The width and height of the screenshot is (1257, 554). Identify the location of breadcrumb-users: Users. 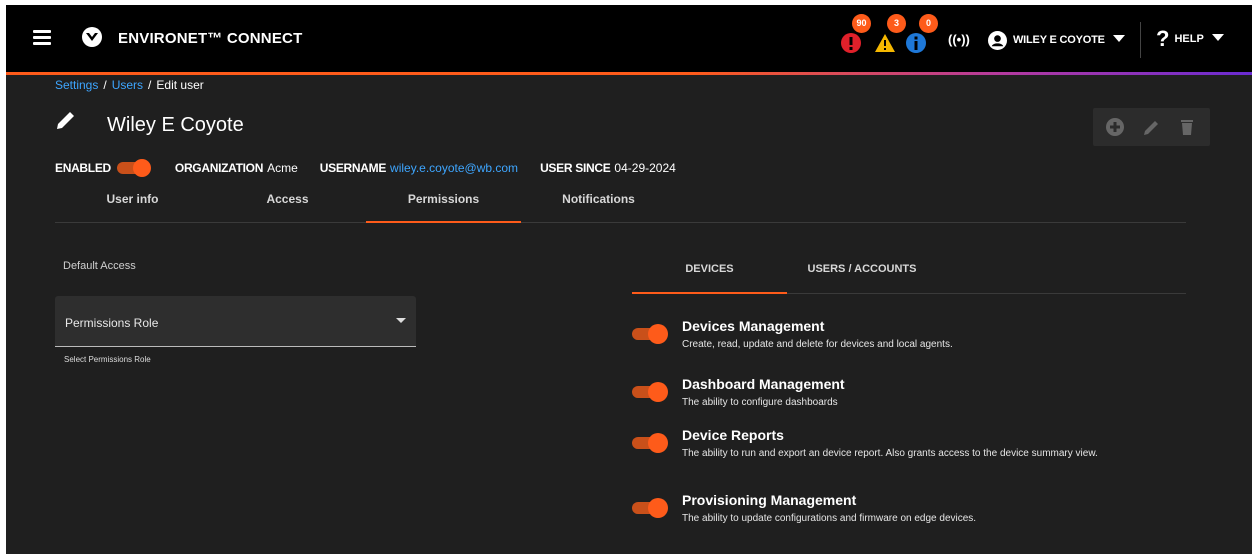
(127, 85).